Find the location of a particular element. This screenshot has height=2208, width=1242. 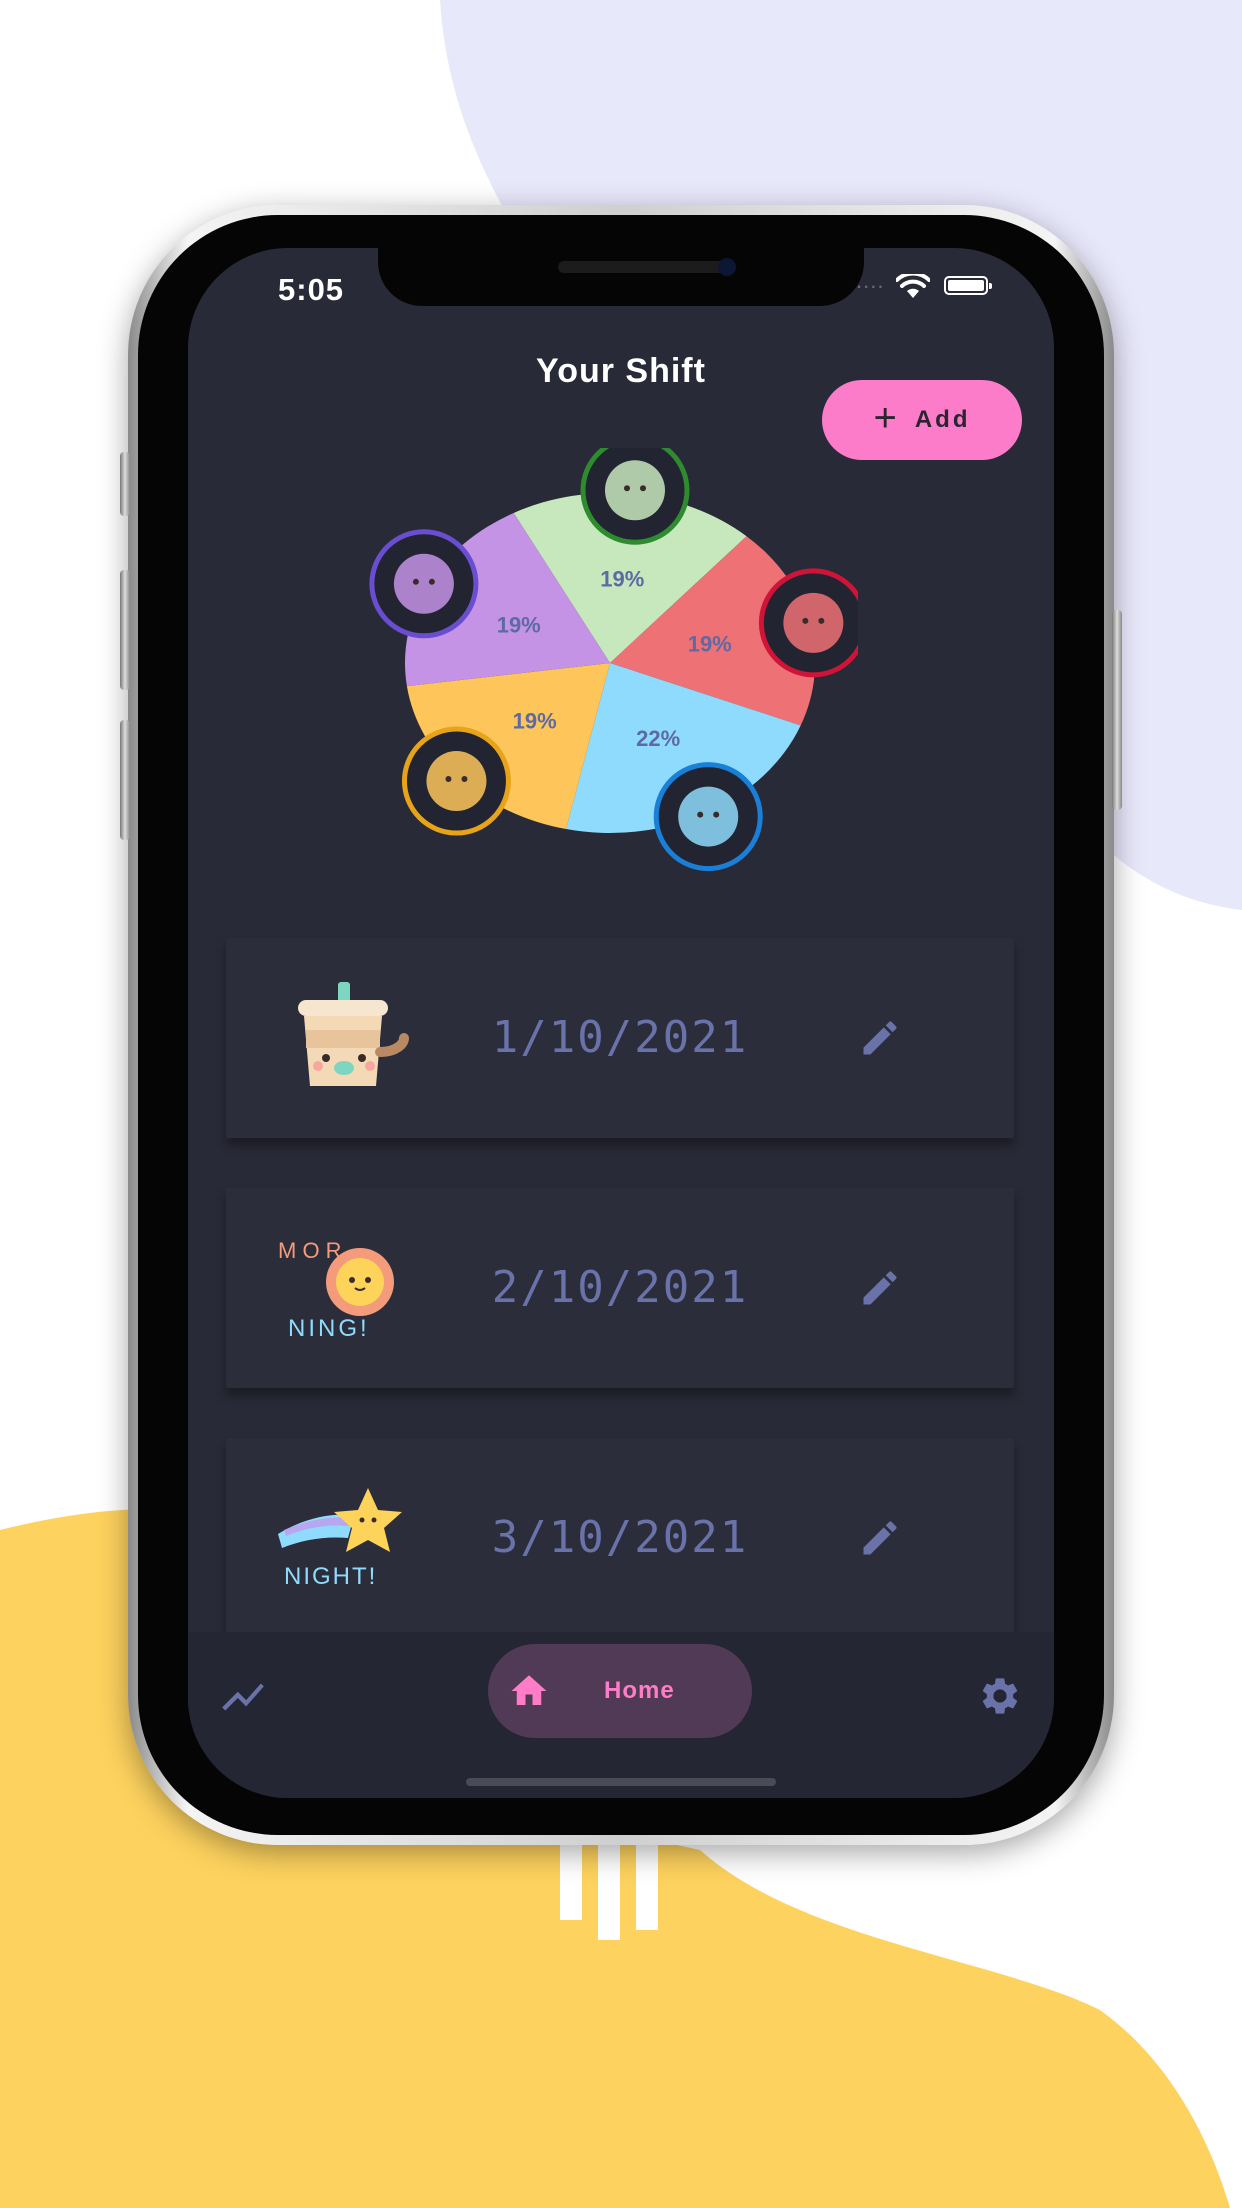

shift-card: 1/10/2021 is located at coordinates (620, 1038).